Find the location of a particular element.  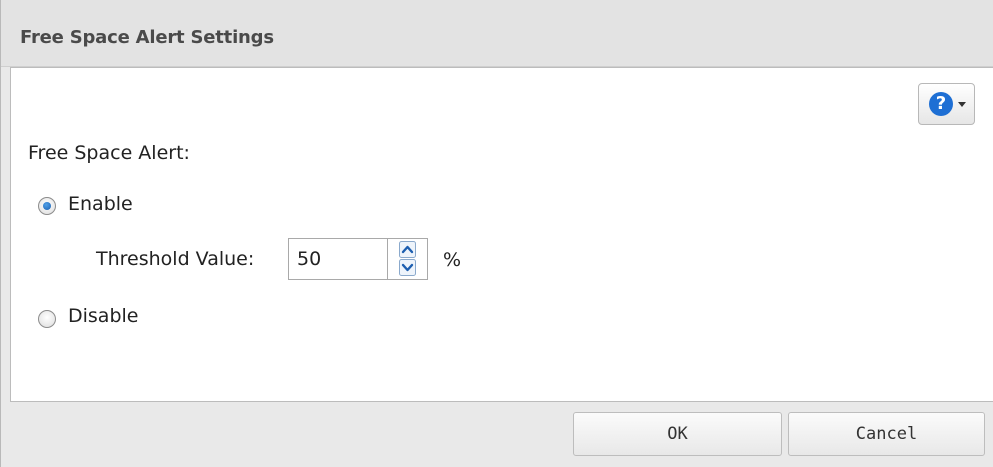

disable-label: Disable is located at coordinates (103, 316).